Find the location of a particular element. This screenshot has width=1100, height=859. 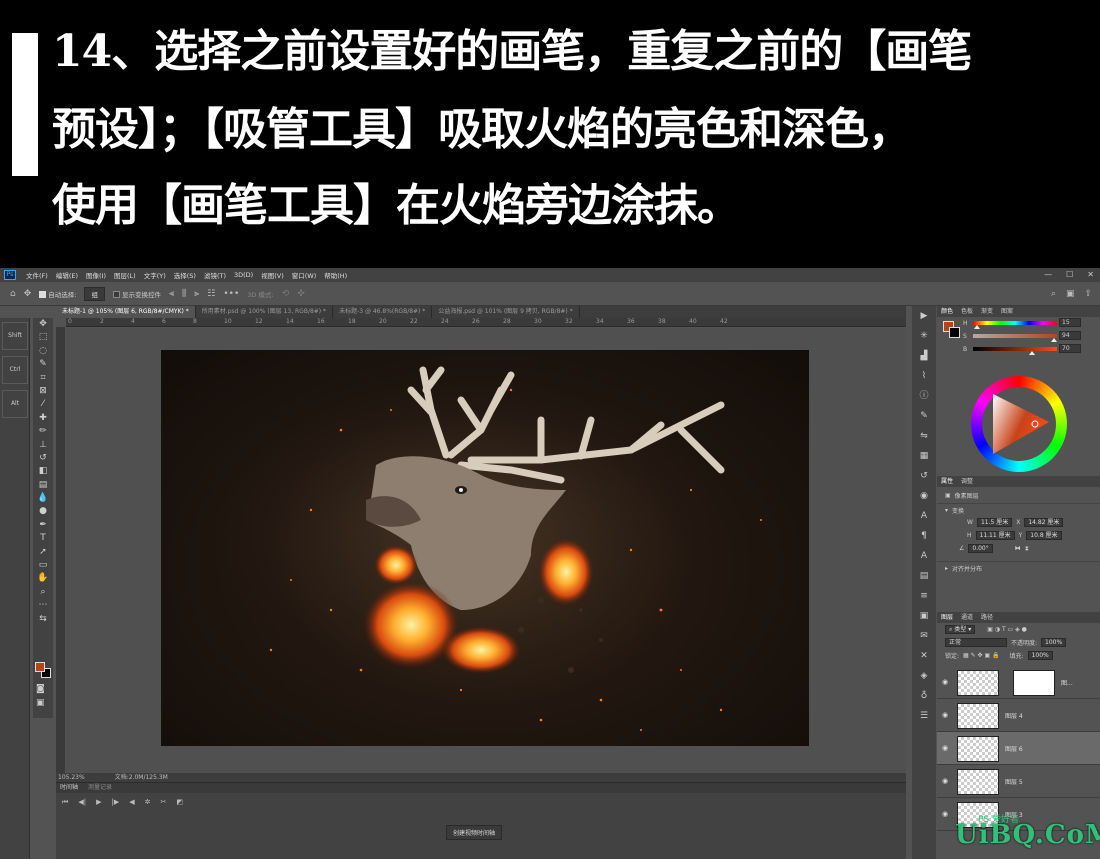

transition-icon: ◩ is located at coordinates (179, 802).